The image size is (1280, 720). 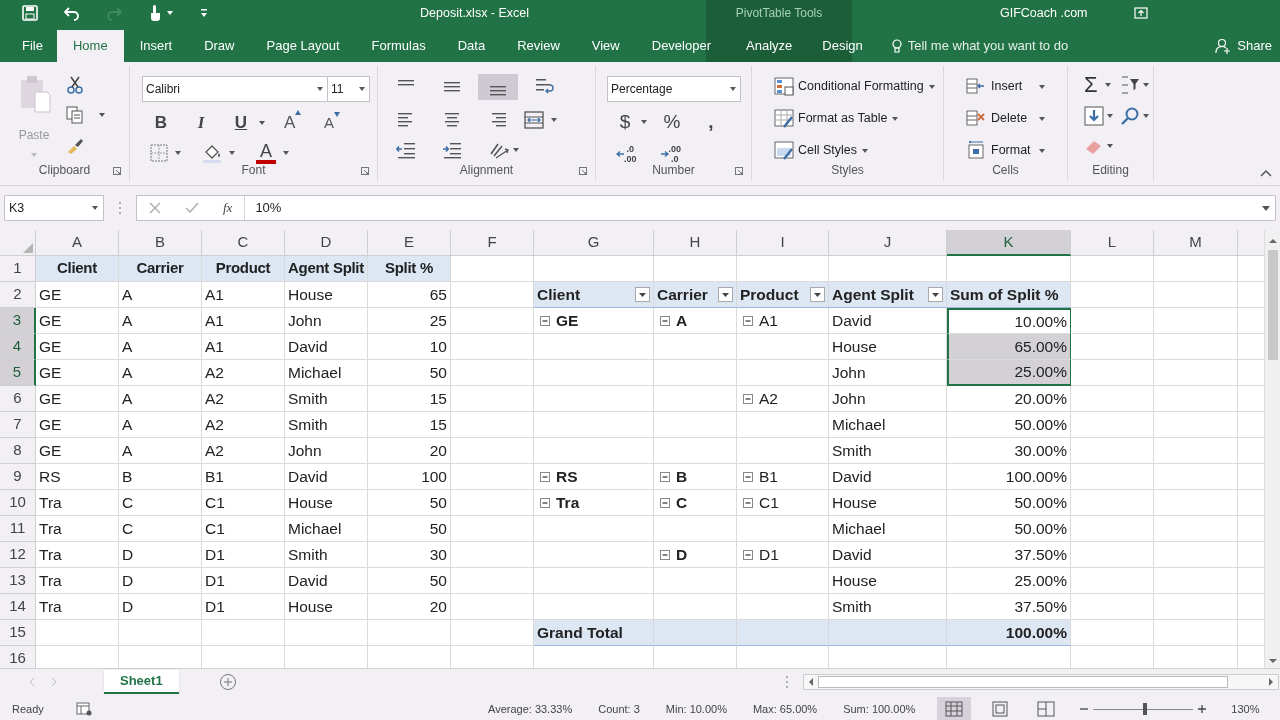 I want to click on align-right-icon, so click(x=498, y=120).